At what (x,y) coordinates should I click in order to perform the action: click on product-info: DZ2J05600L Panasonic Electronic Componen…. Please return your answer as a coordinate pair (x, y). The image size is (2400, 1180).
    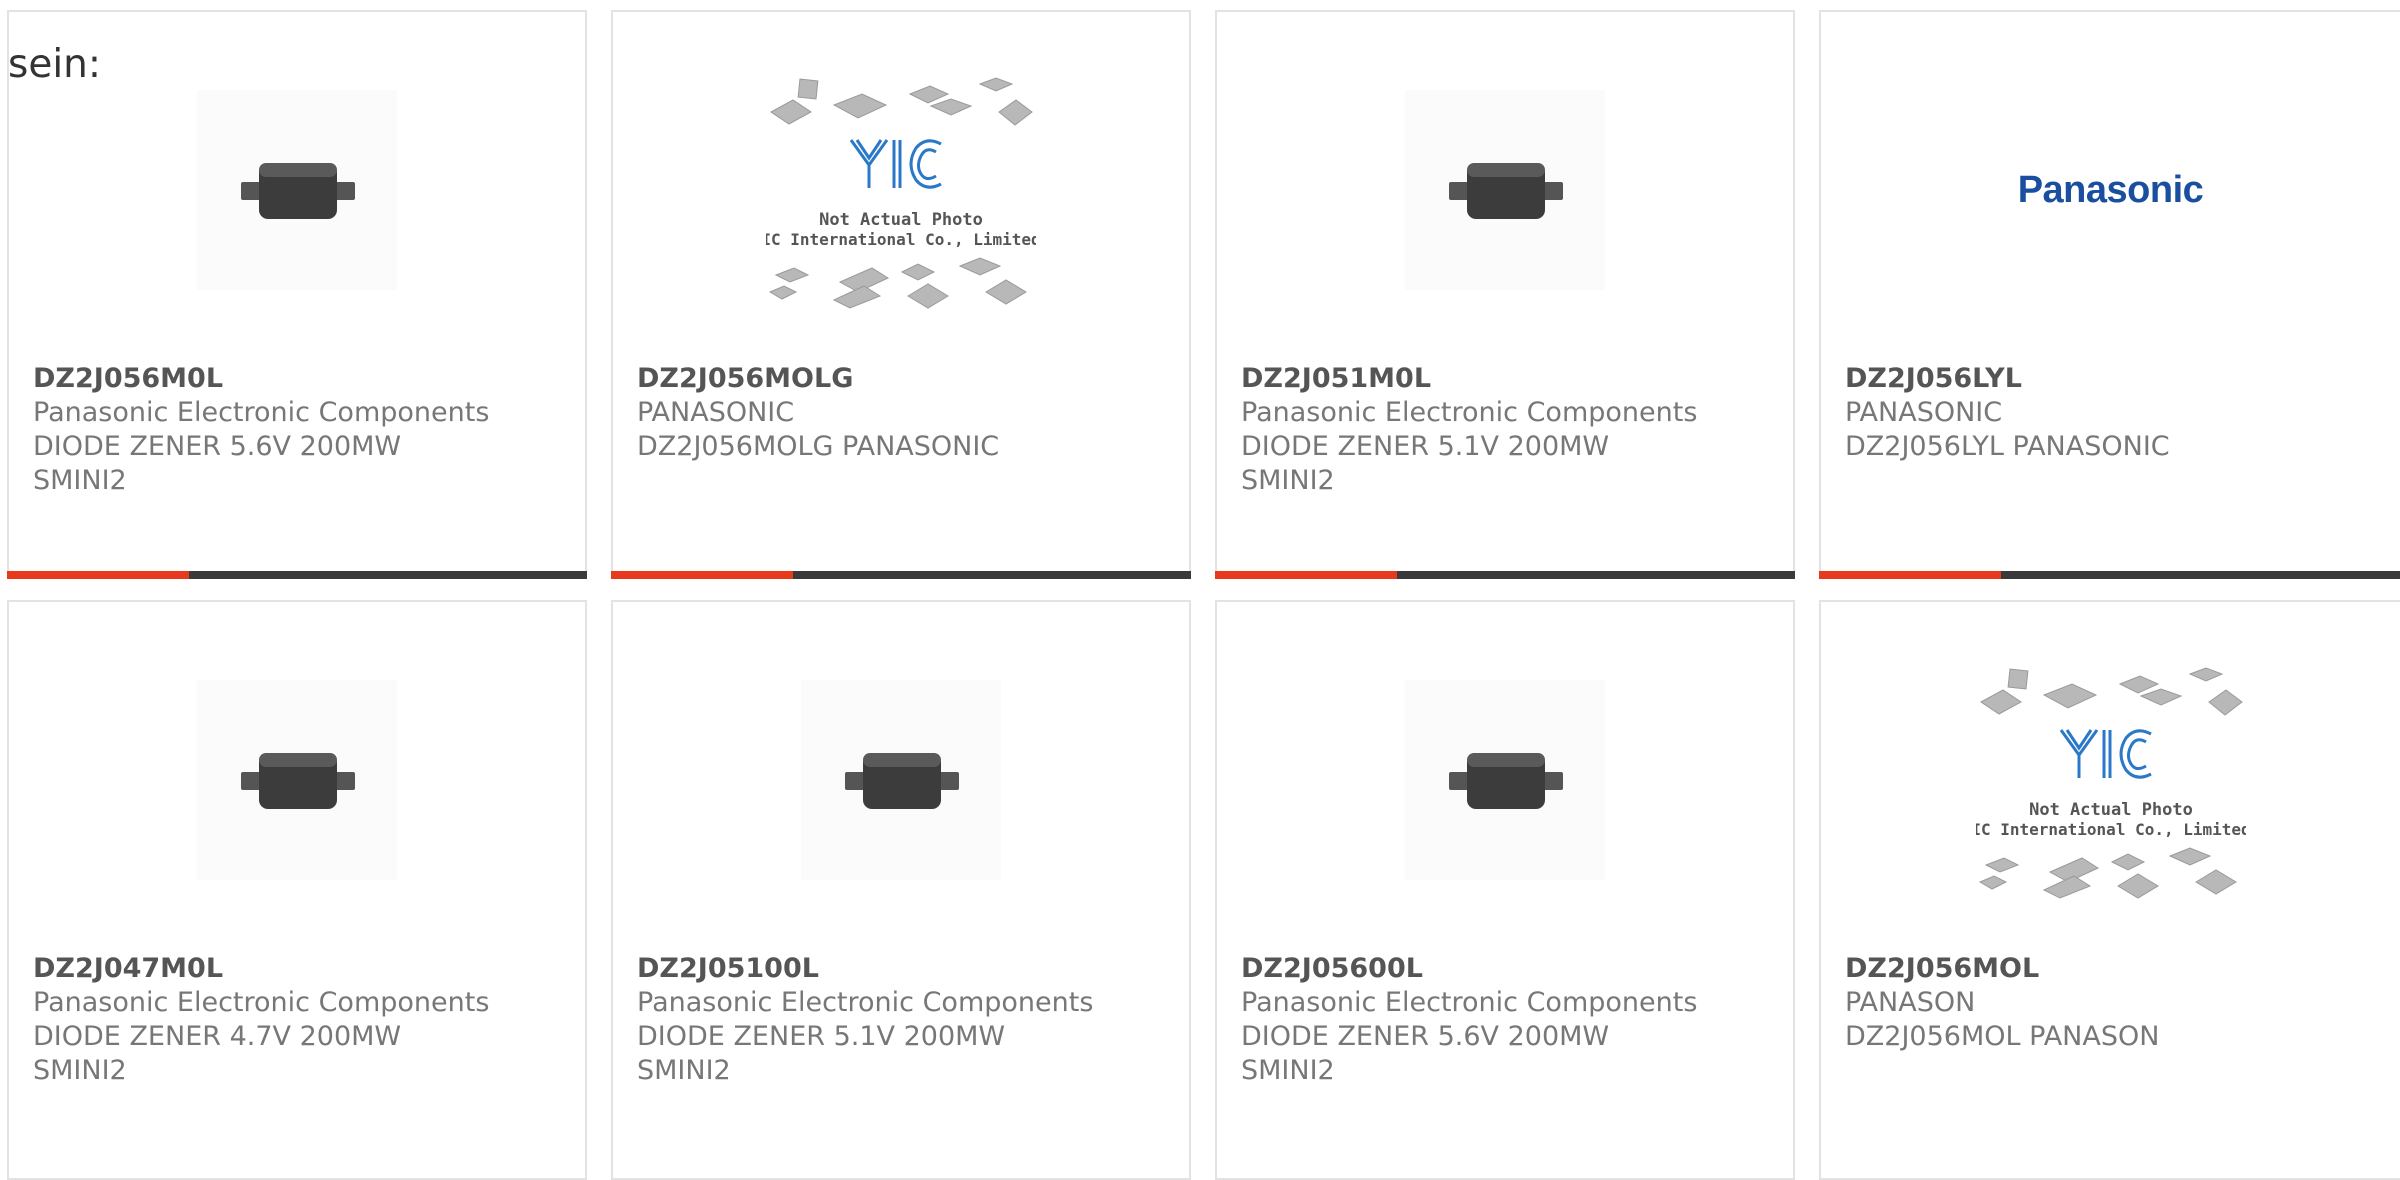
    Looking at the image, I should click on (1511, 1020).